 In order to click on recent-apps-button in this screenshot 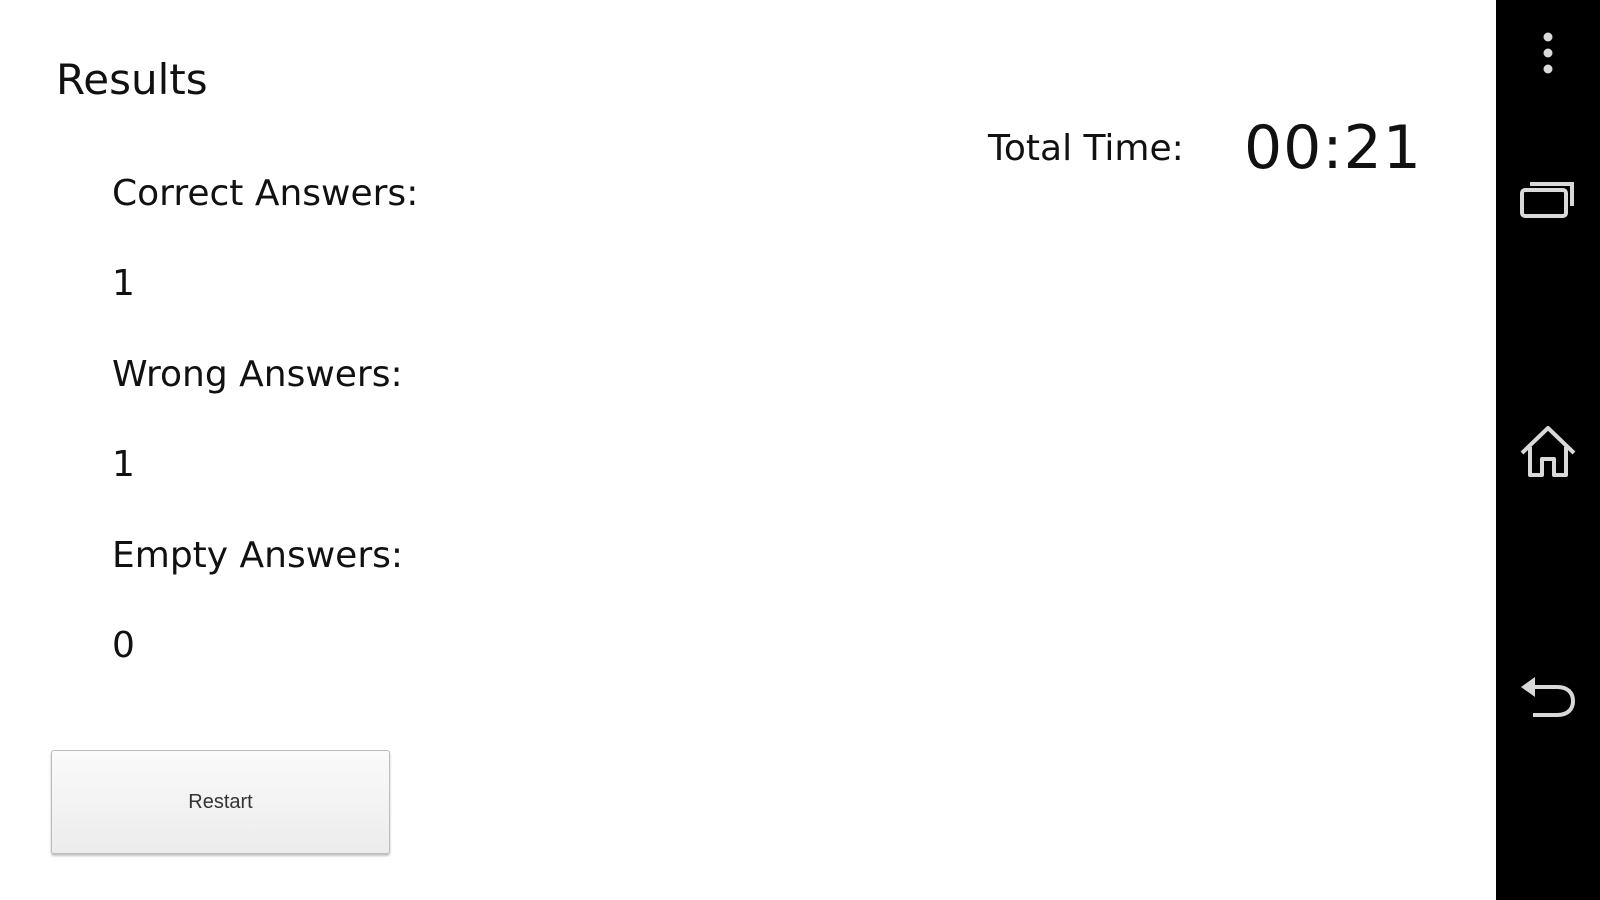, I will do `click(1548, 200)`.